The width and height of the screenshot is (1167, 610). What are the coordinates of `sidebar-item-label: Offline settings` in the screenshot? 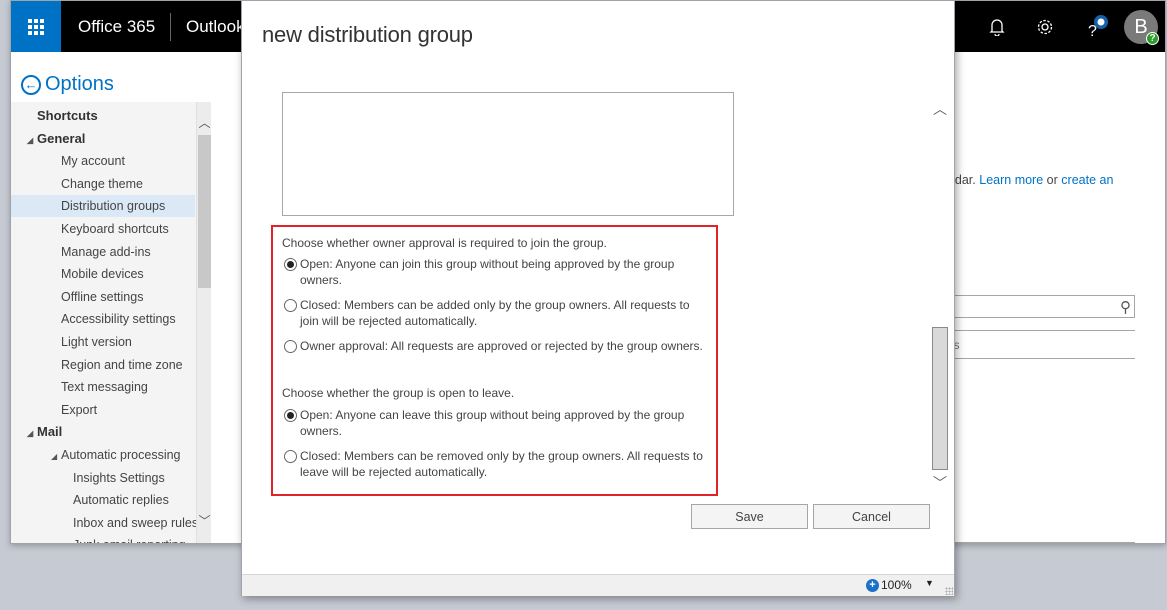 It's located at (102, 296).